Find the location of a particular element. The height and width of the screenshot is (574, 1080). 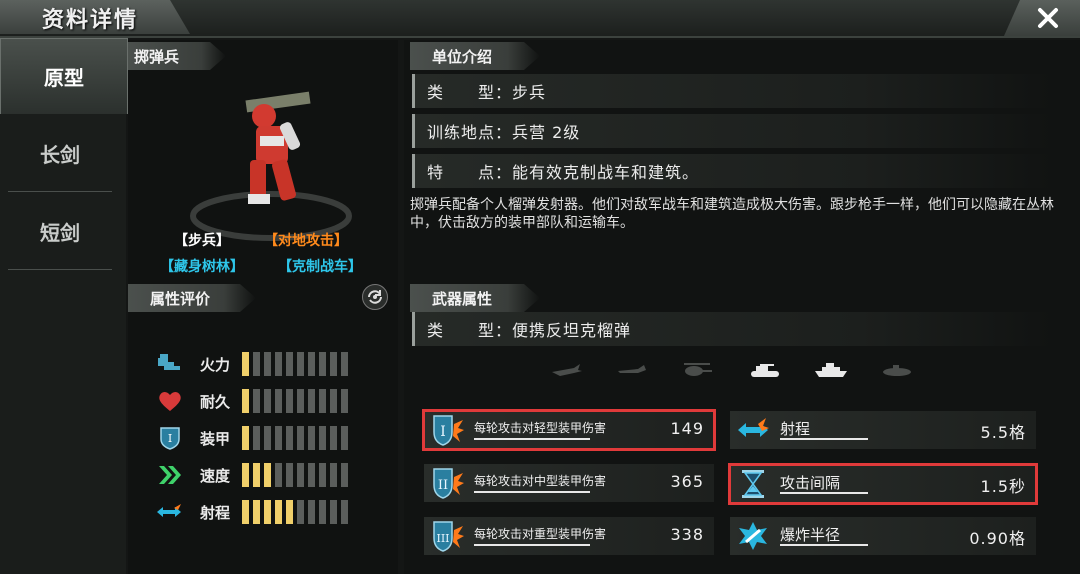

svg-text: III is located at coordinates (442, 538).